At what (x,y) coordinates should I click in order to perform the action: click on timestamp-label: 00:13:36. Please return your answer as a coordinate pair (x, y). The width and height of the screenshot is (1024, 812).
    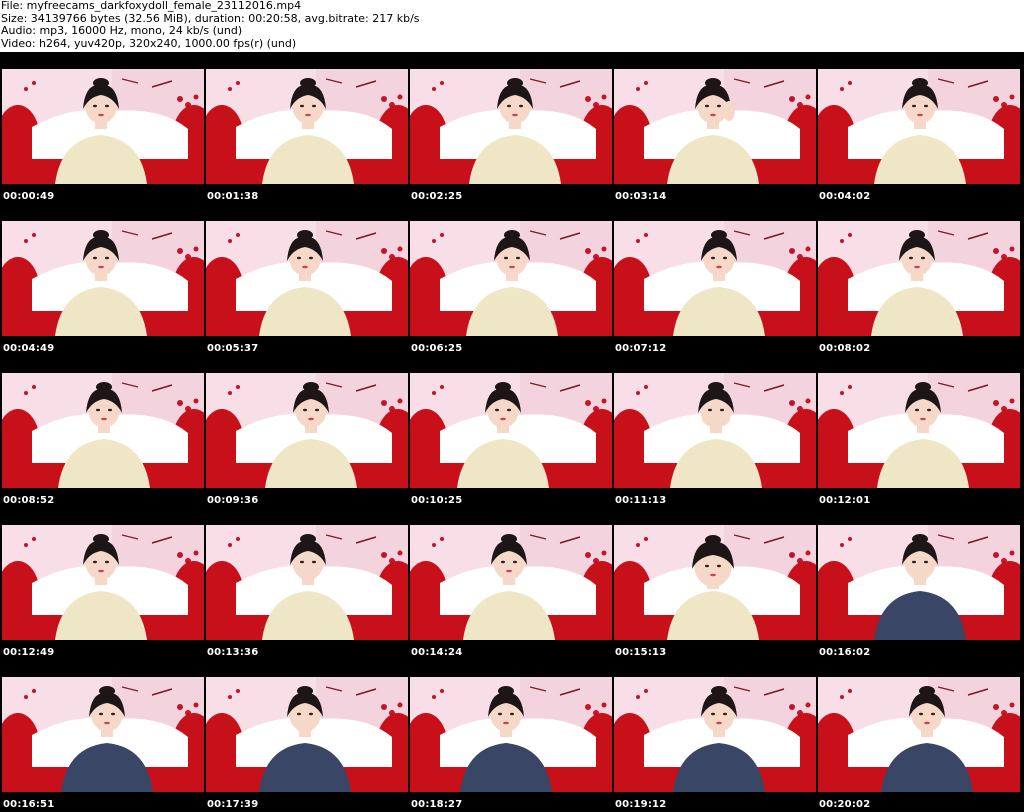
    Looking at the image, I should click on (233, 652).